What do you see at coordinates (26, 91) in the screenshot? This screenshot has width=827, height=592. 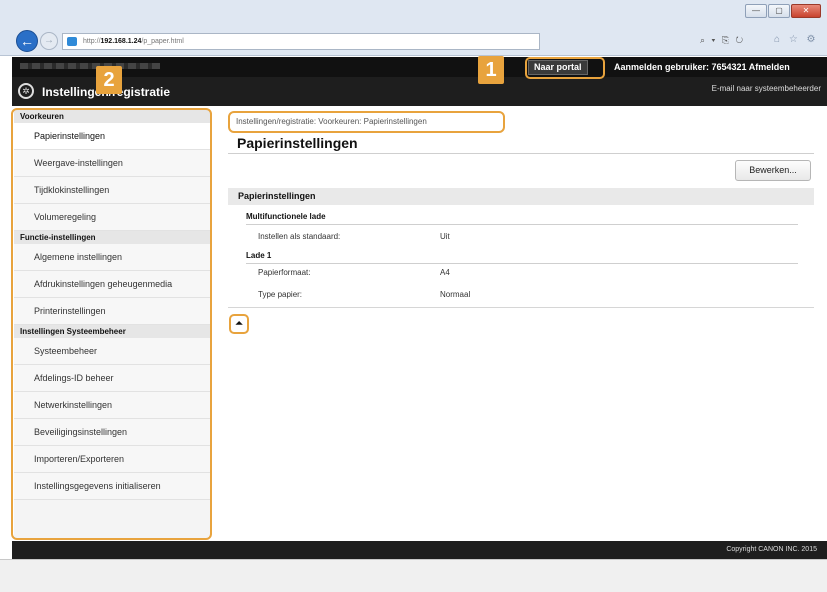 I see `settings-logo-icon: ✲` at bounding box center [26, 91].